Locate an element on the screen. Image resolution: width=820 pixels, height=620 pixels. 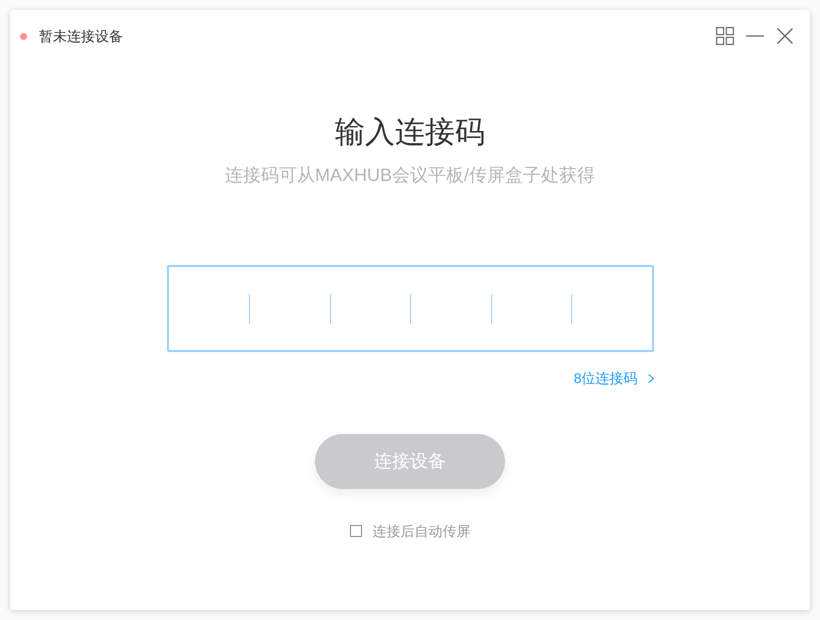
close-button is located at coordinates (785, 36).